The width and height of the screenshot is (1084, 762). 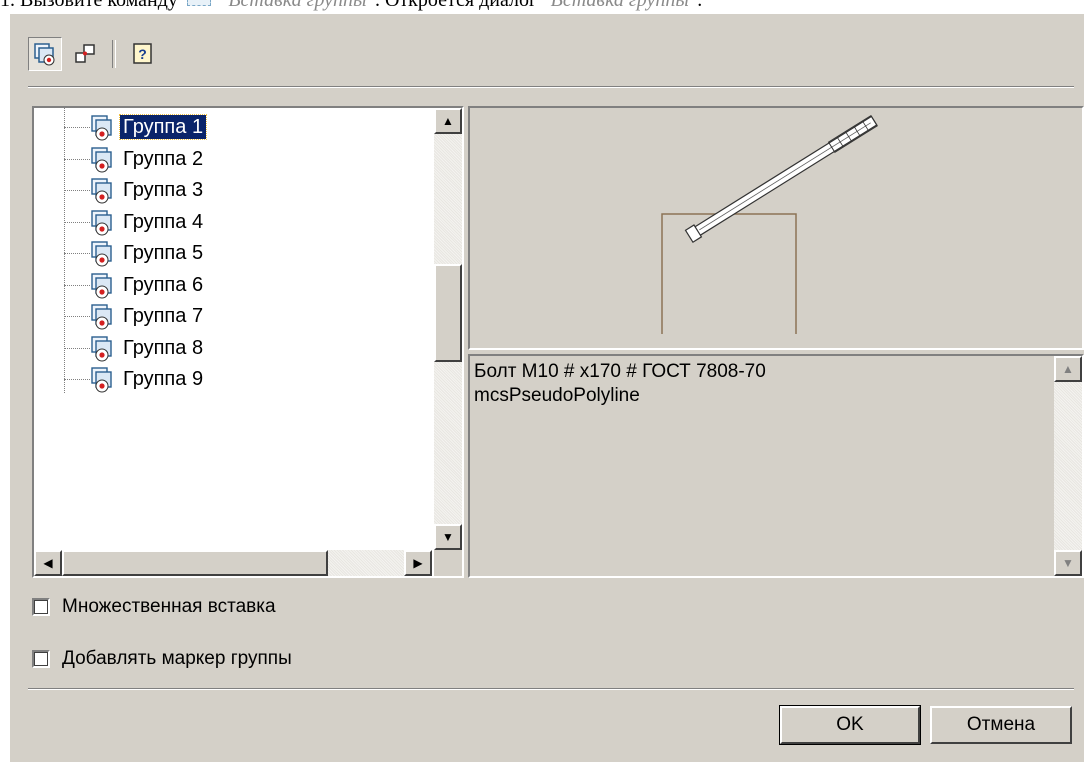 What do you see at coordinates (448, 313) in the screenshot?
I see `tree-scroll-thumb` at bounding box center [448, 313].